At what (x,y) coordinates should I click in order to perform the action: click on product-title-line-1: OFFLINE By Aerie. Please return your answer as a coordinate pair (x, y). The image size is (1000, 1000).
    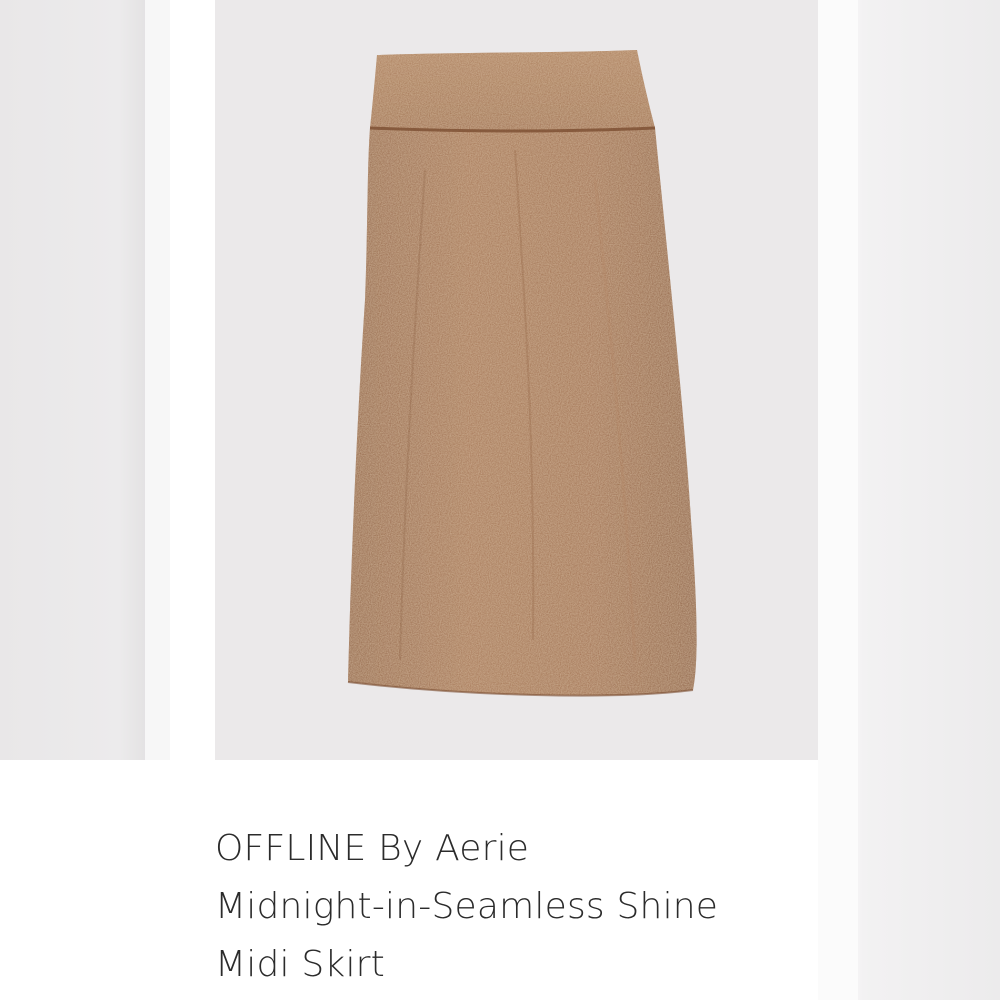
    Looking at the image, I should click on (372, 848).